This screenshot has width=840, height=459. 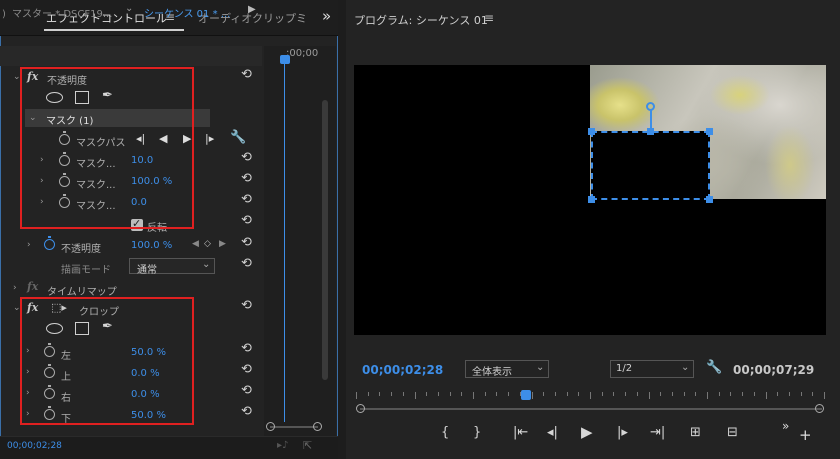 What do you see at coordinates (294, 427) in the screenshot?
I see `mini-zoom-bar` at bounding box center [294, 427].